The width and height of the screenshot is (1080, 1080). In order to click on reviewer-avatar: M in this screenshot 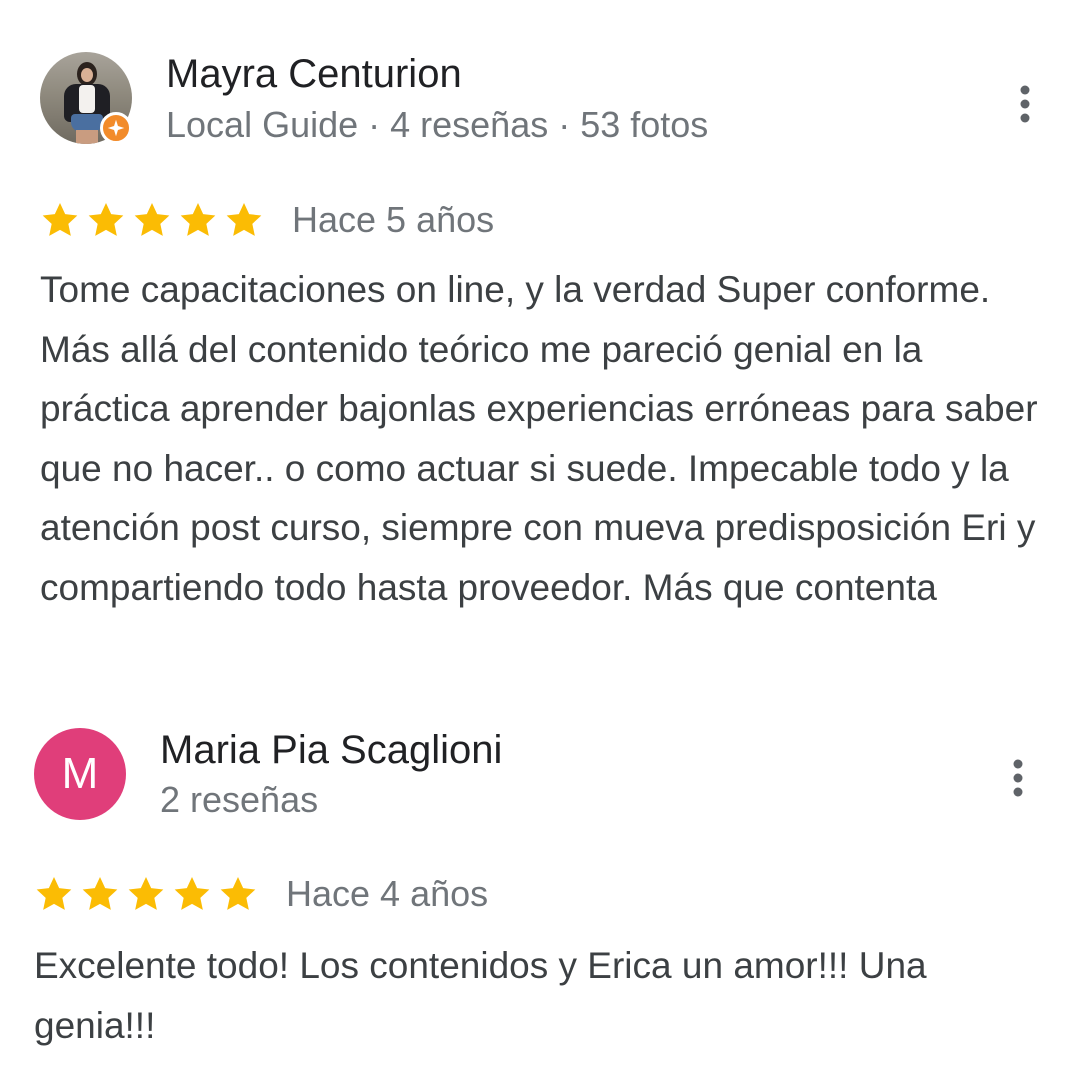, I will do `click(80, 774)`.